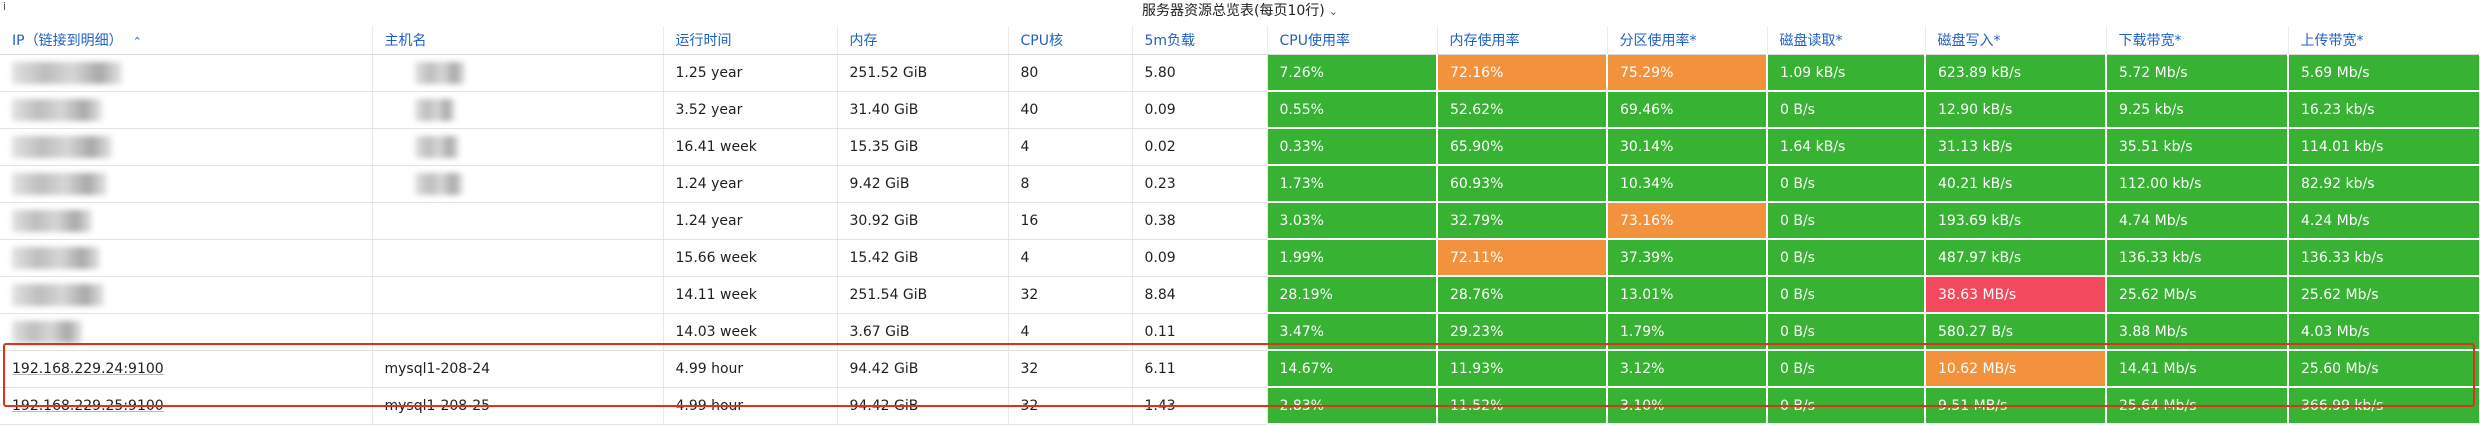  Describe the element at coordinates (1233, 11) in the screenshot. I see `panel-title-text: 服务器资源总览表(每页10行)` at that location.